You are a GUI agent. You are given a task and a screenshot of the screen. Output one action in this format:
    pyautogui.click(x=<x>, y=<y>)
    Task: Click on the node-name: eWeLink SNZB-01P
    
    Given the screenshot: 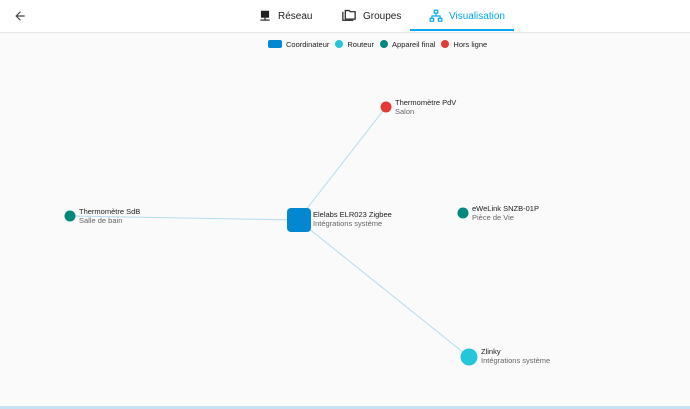 What is the action you would take?
    pyautogui.click(x=505, y=208)
    